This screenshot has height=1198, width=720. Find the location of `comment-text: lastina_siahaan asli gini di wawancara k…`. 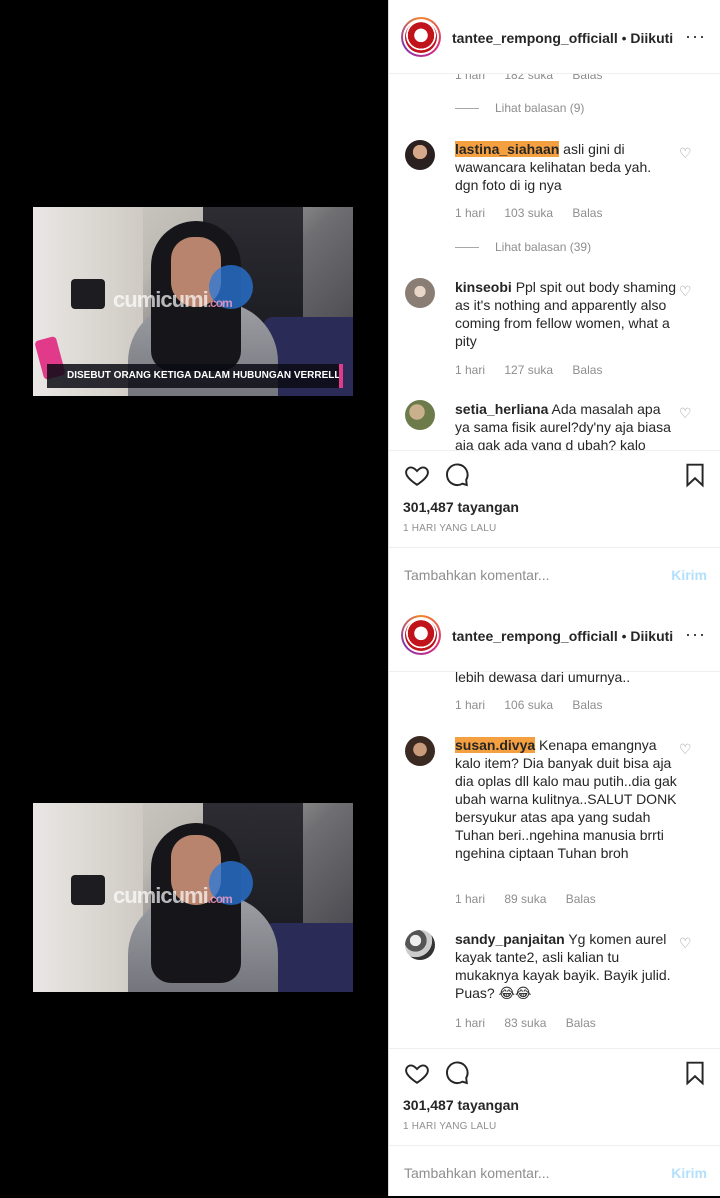

comment-text: lastina_siahaan asli gini di wawancara k… is located at coordinates (566, 167).